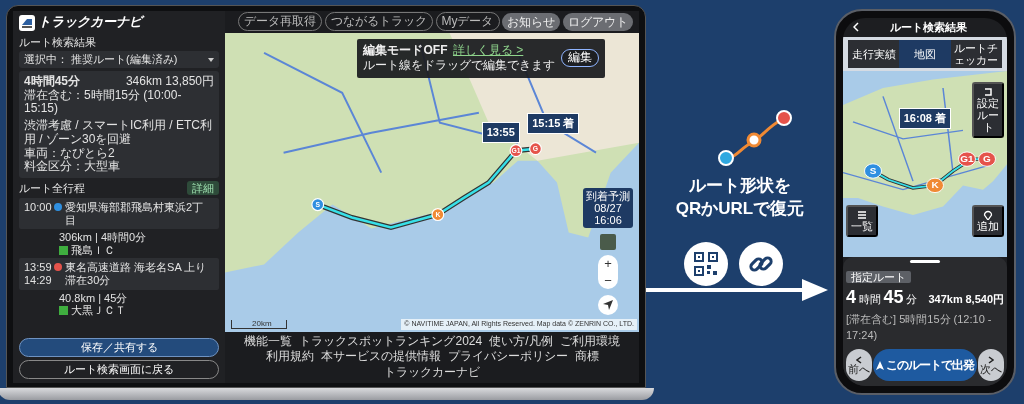 This screenshot has height=404, width=1024. I want to click on caret-icon, so click(211, 59).